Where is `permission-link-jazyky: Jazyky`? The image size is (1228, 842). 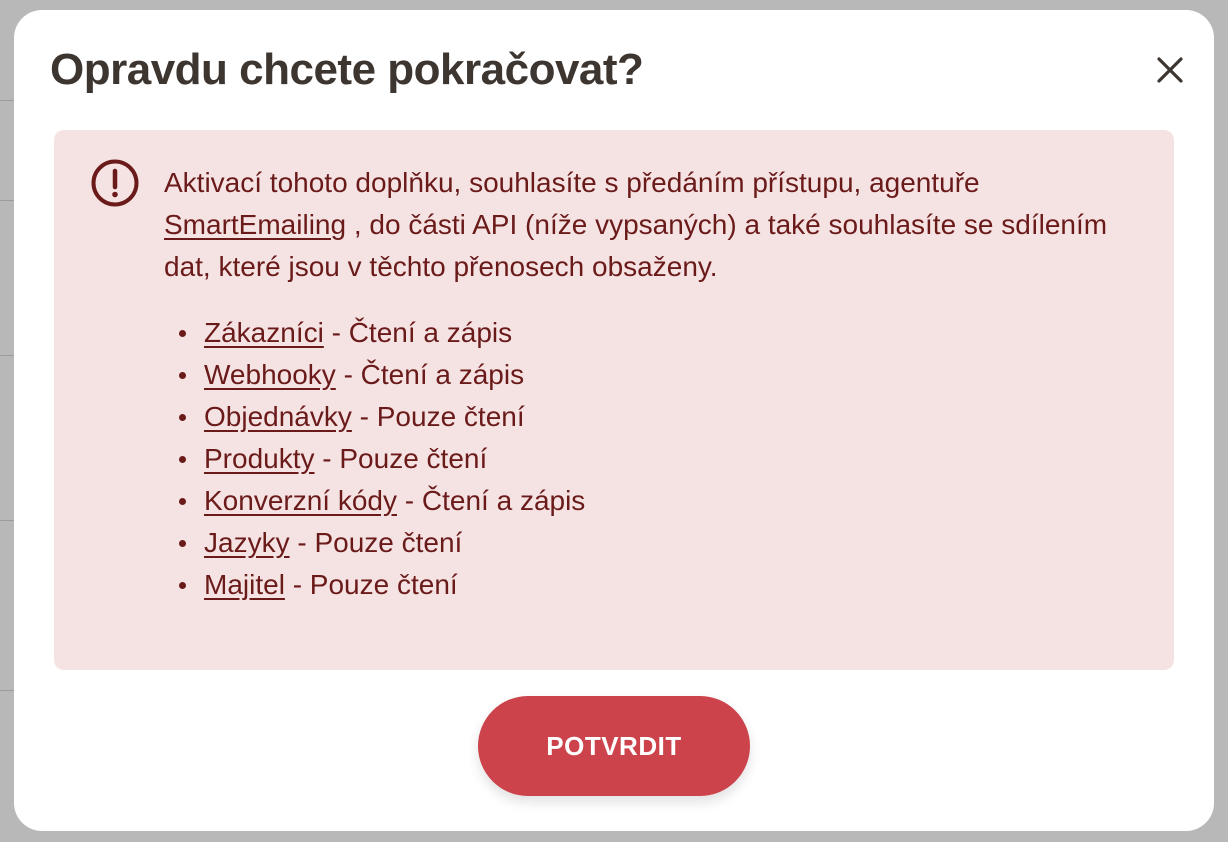 permission-link-jazyky: Jazyky is located at coordinates (247, 542).